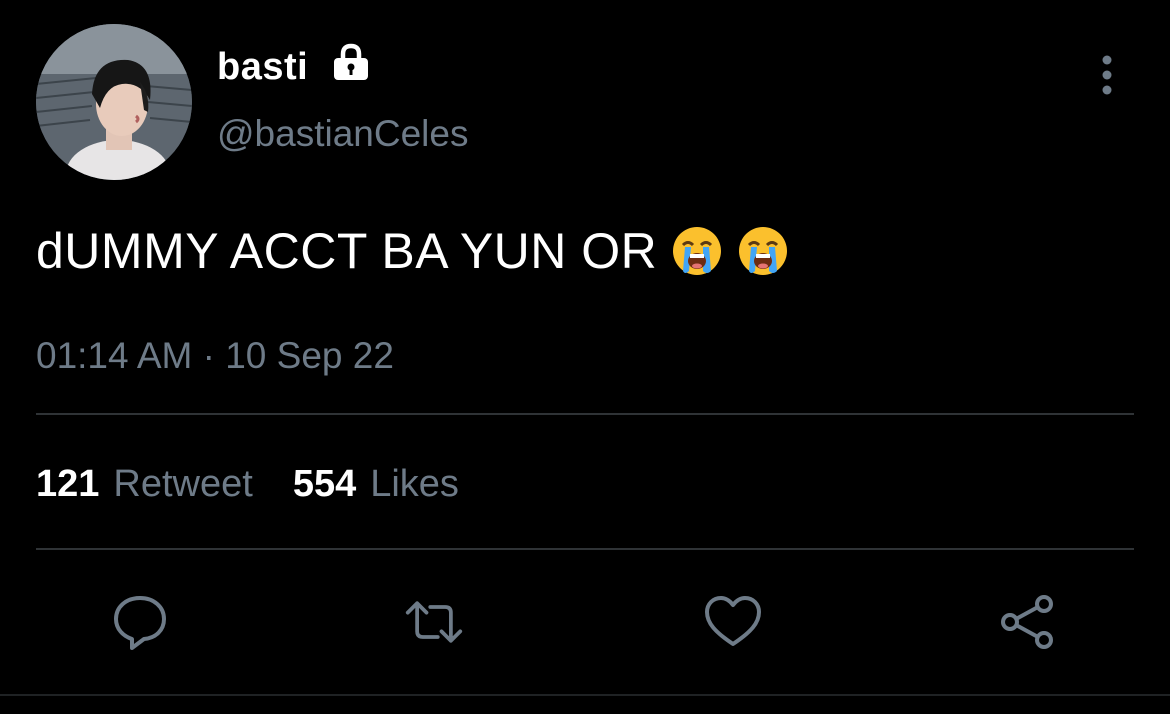 The image size is (1170, 714). What do you see at coordinates (347, 251) in the screenshot?
I see `tweet-text-content: dUMMY ACCT BA YUN OR` at bounding box center [347, 251].